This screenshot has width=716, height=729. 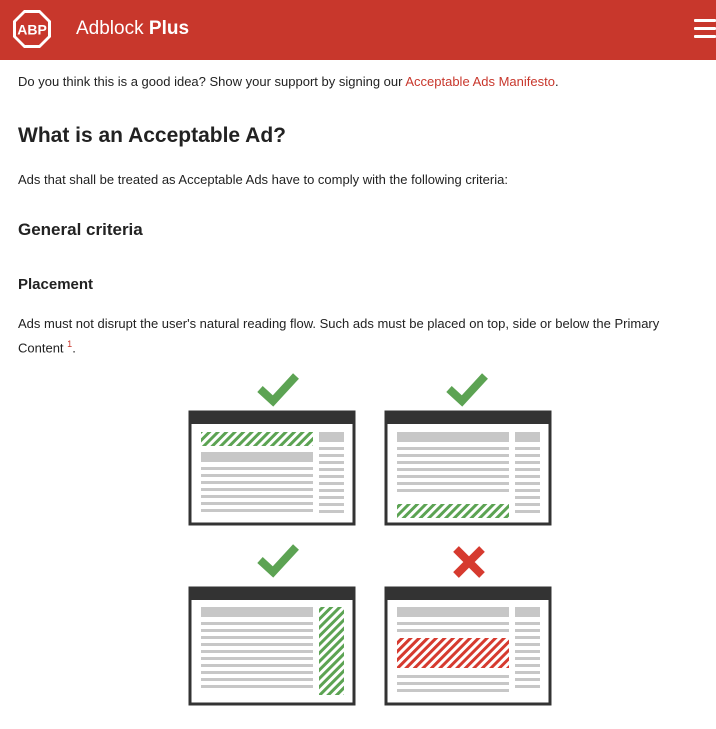 What do you see at coordinates (705, 30) in the screenshot?
I see `hamburger-icon` at bounding box center [705, 30].